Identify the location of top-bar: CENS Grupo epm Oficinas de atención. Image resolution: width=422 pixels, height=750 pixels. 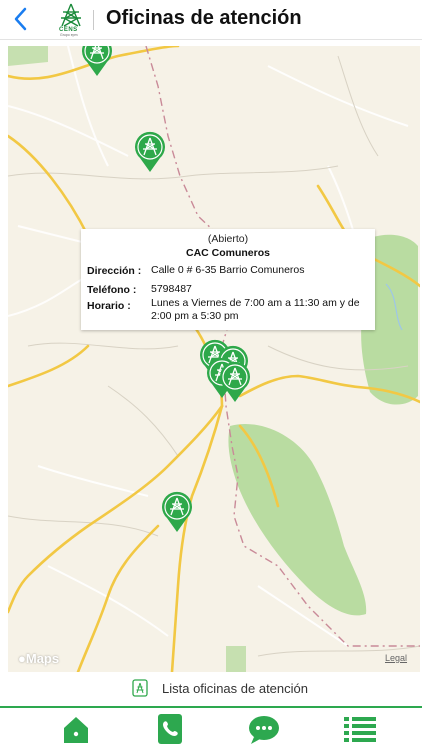
(211, 20).